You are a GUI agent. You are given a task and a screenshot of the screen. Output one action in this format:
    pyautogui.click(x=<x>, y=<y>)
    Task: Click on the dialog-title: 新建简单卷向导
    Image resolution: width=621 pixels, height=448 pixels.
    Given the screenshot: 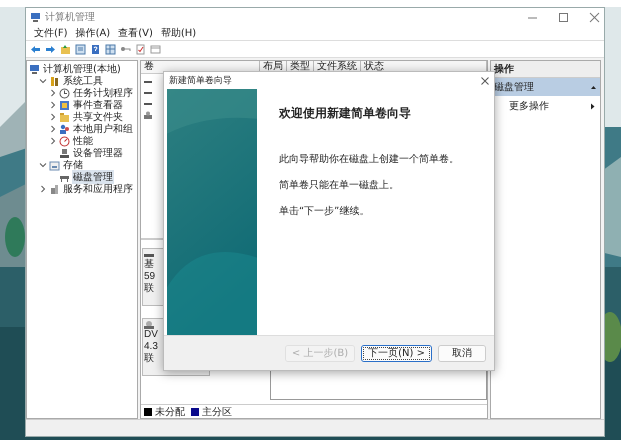 What is the action you would take?
    pyautogui.click(x=200, y=80)
    